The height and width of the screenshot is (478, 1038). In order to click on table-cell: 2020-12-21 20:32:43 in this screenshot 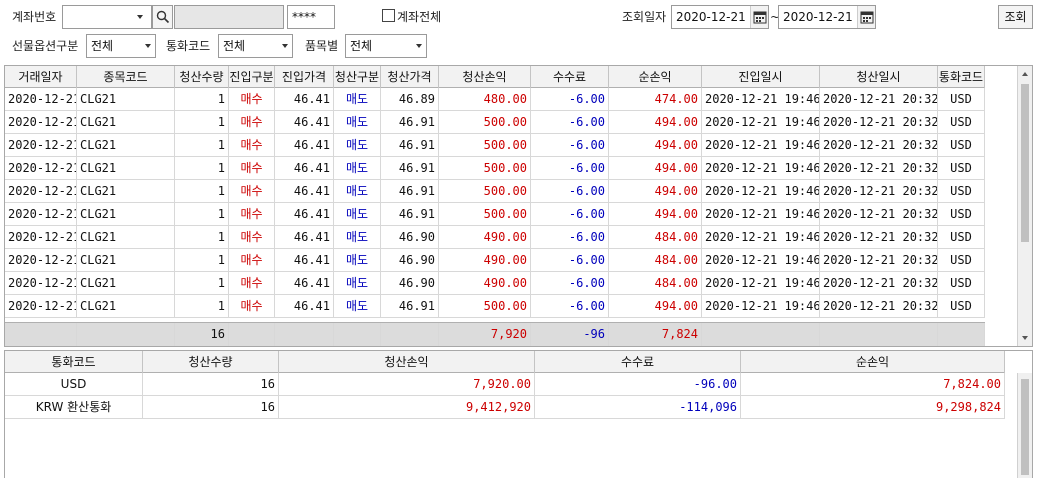, I will do `click(879, 260)`.